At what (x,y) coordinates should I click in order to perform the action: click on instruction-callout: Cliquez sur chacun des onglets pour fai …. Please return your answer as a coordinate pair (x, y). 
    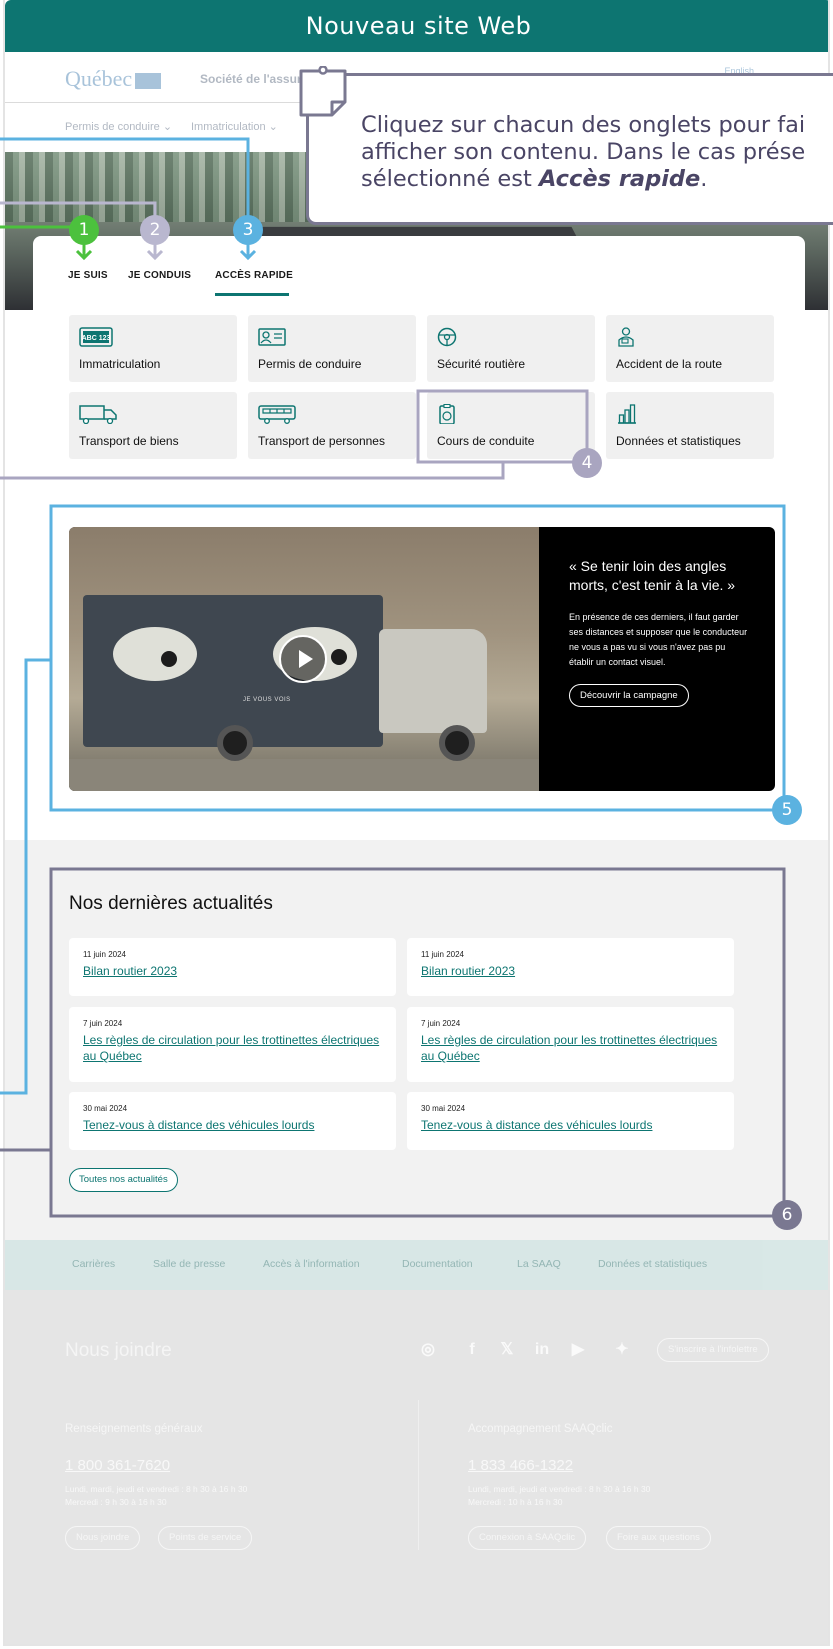
    Looking at the image, I should click on (569, 149).